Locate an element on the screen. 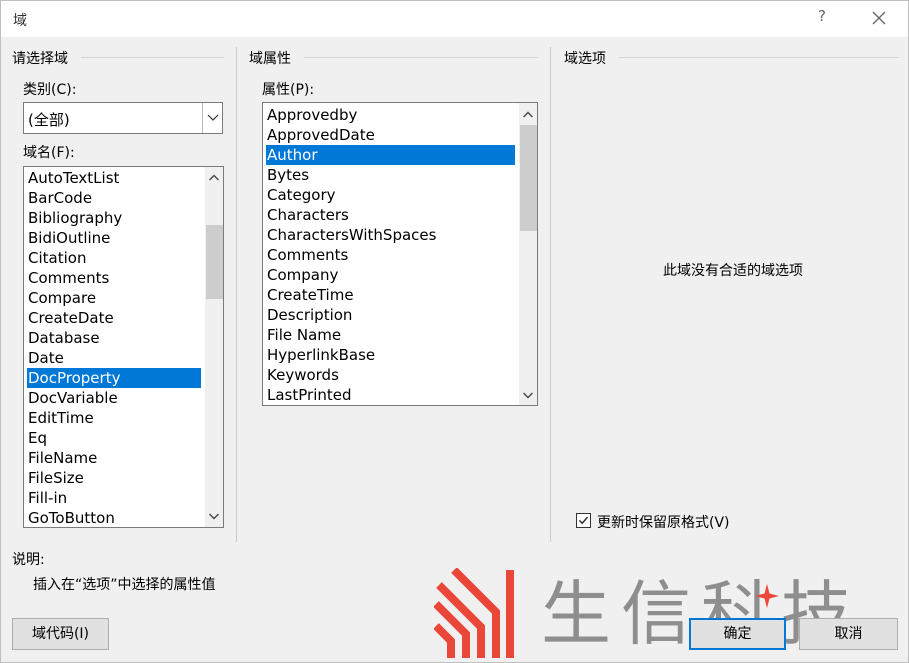 The height and width of the screenshot is (663, 909). list-item: Fill-in is located at coordinates (114, 498).